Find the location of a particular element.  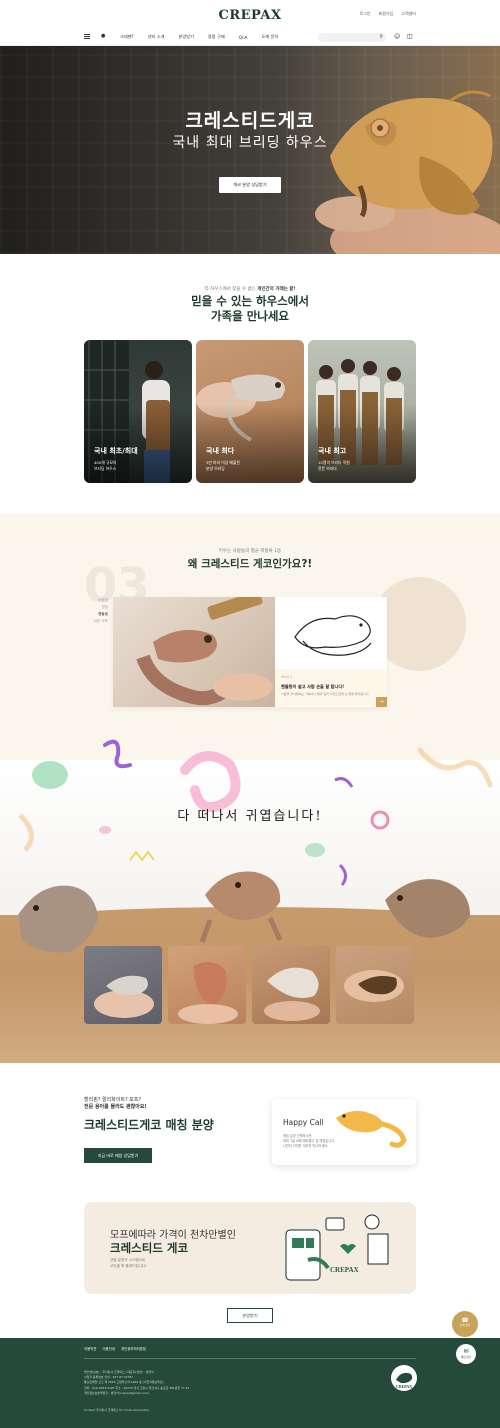

step-item-active: 핸들링 is located at coordinates (96, 614).